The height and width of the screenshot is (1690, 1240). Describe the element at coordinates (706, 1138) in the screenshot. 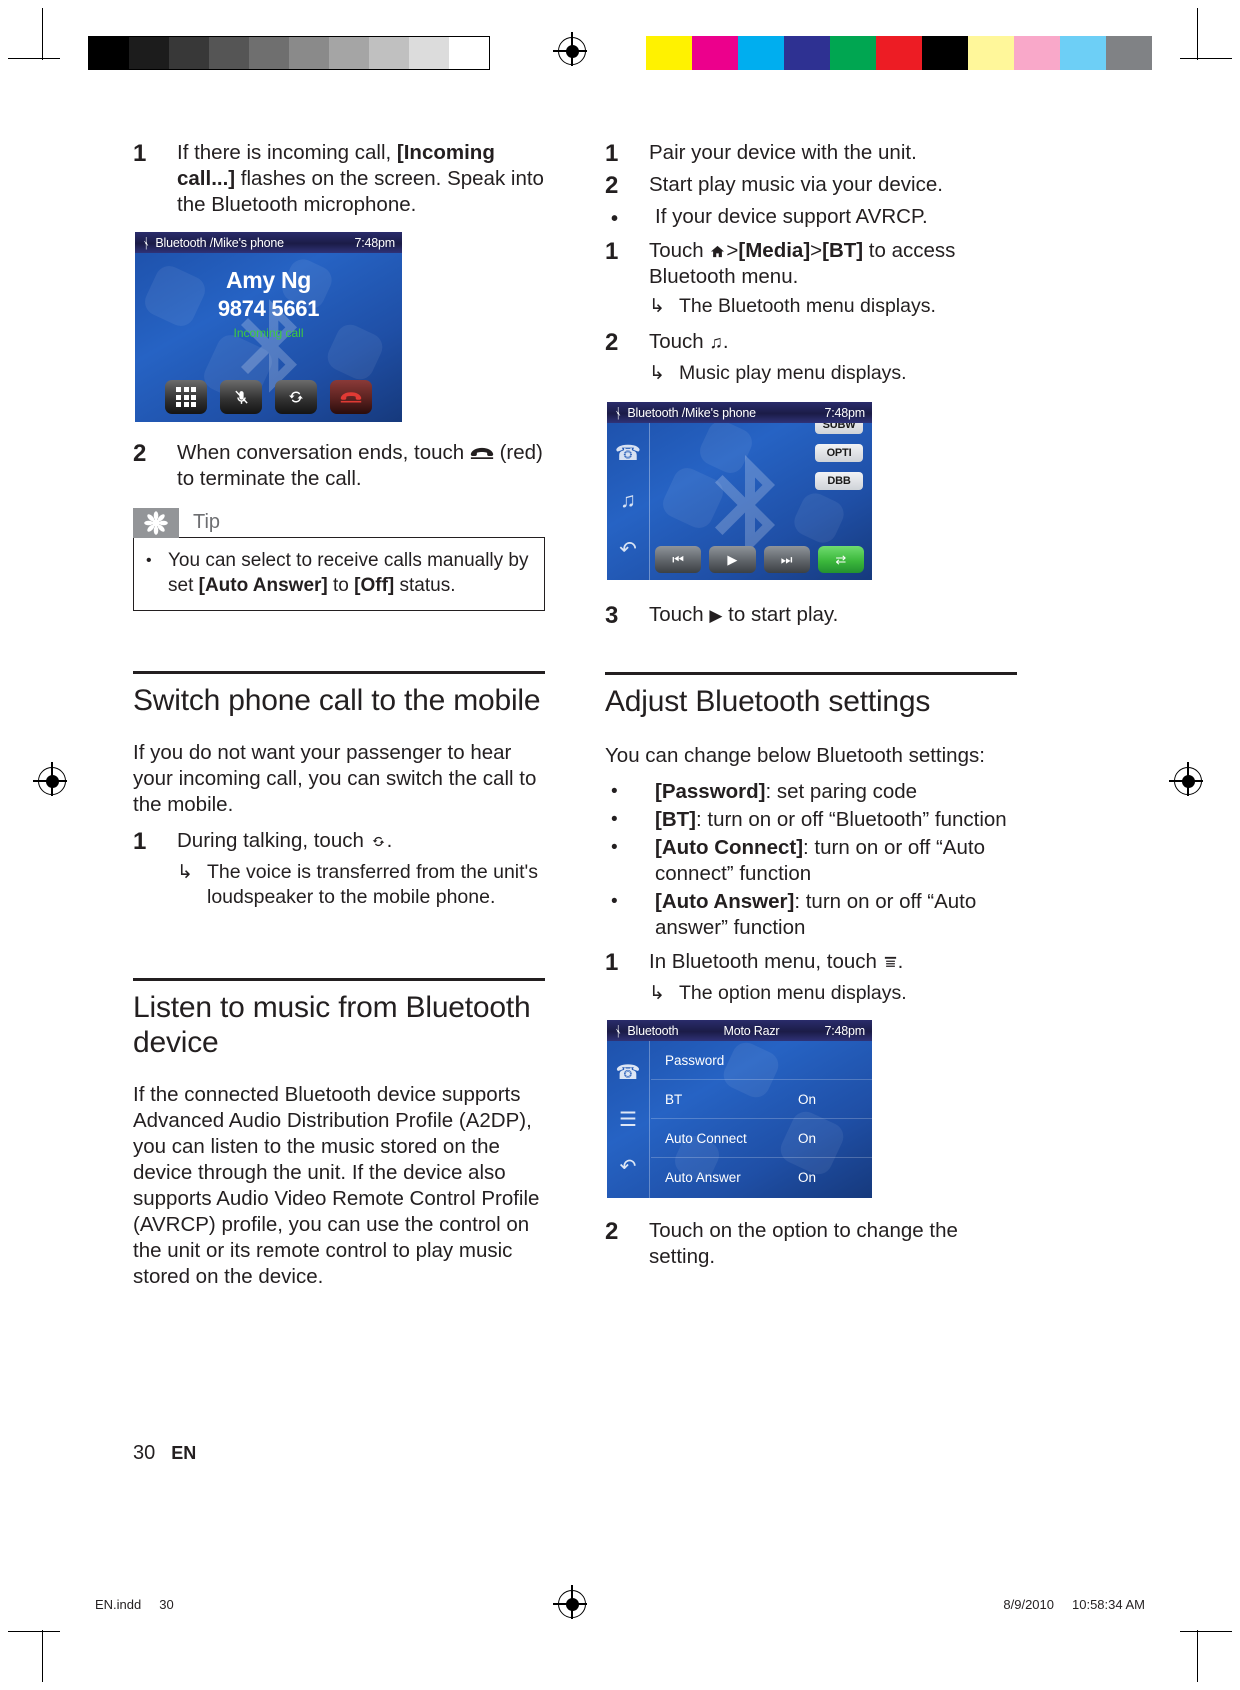

I see `setting-label: Auto Connect` at that location.